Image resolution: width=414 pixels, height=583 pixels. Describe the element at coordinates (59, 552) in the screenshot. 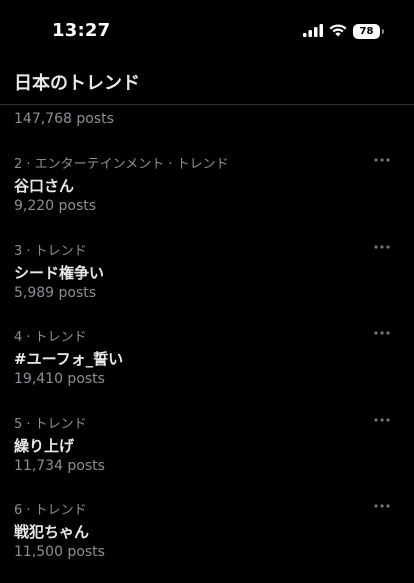

I see `trend-posts: 11,500 posts` at that location.